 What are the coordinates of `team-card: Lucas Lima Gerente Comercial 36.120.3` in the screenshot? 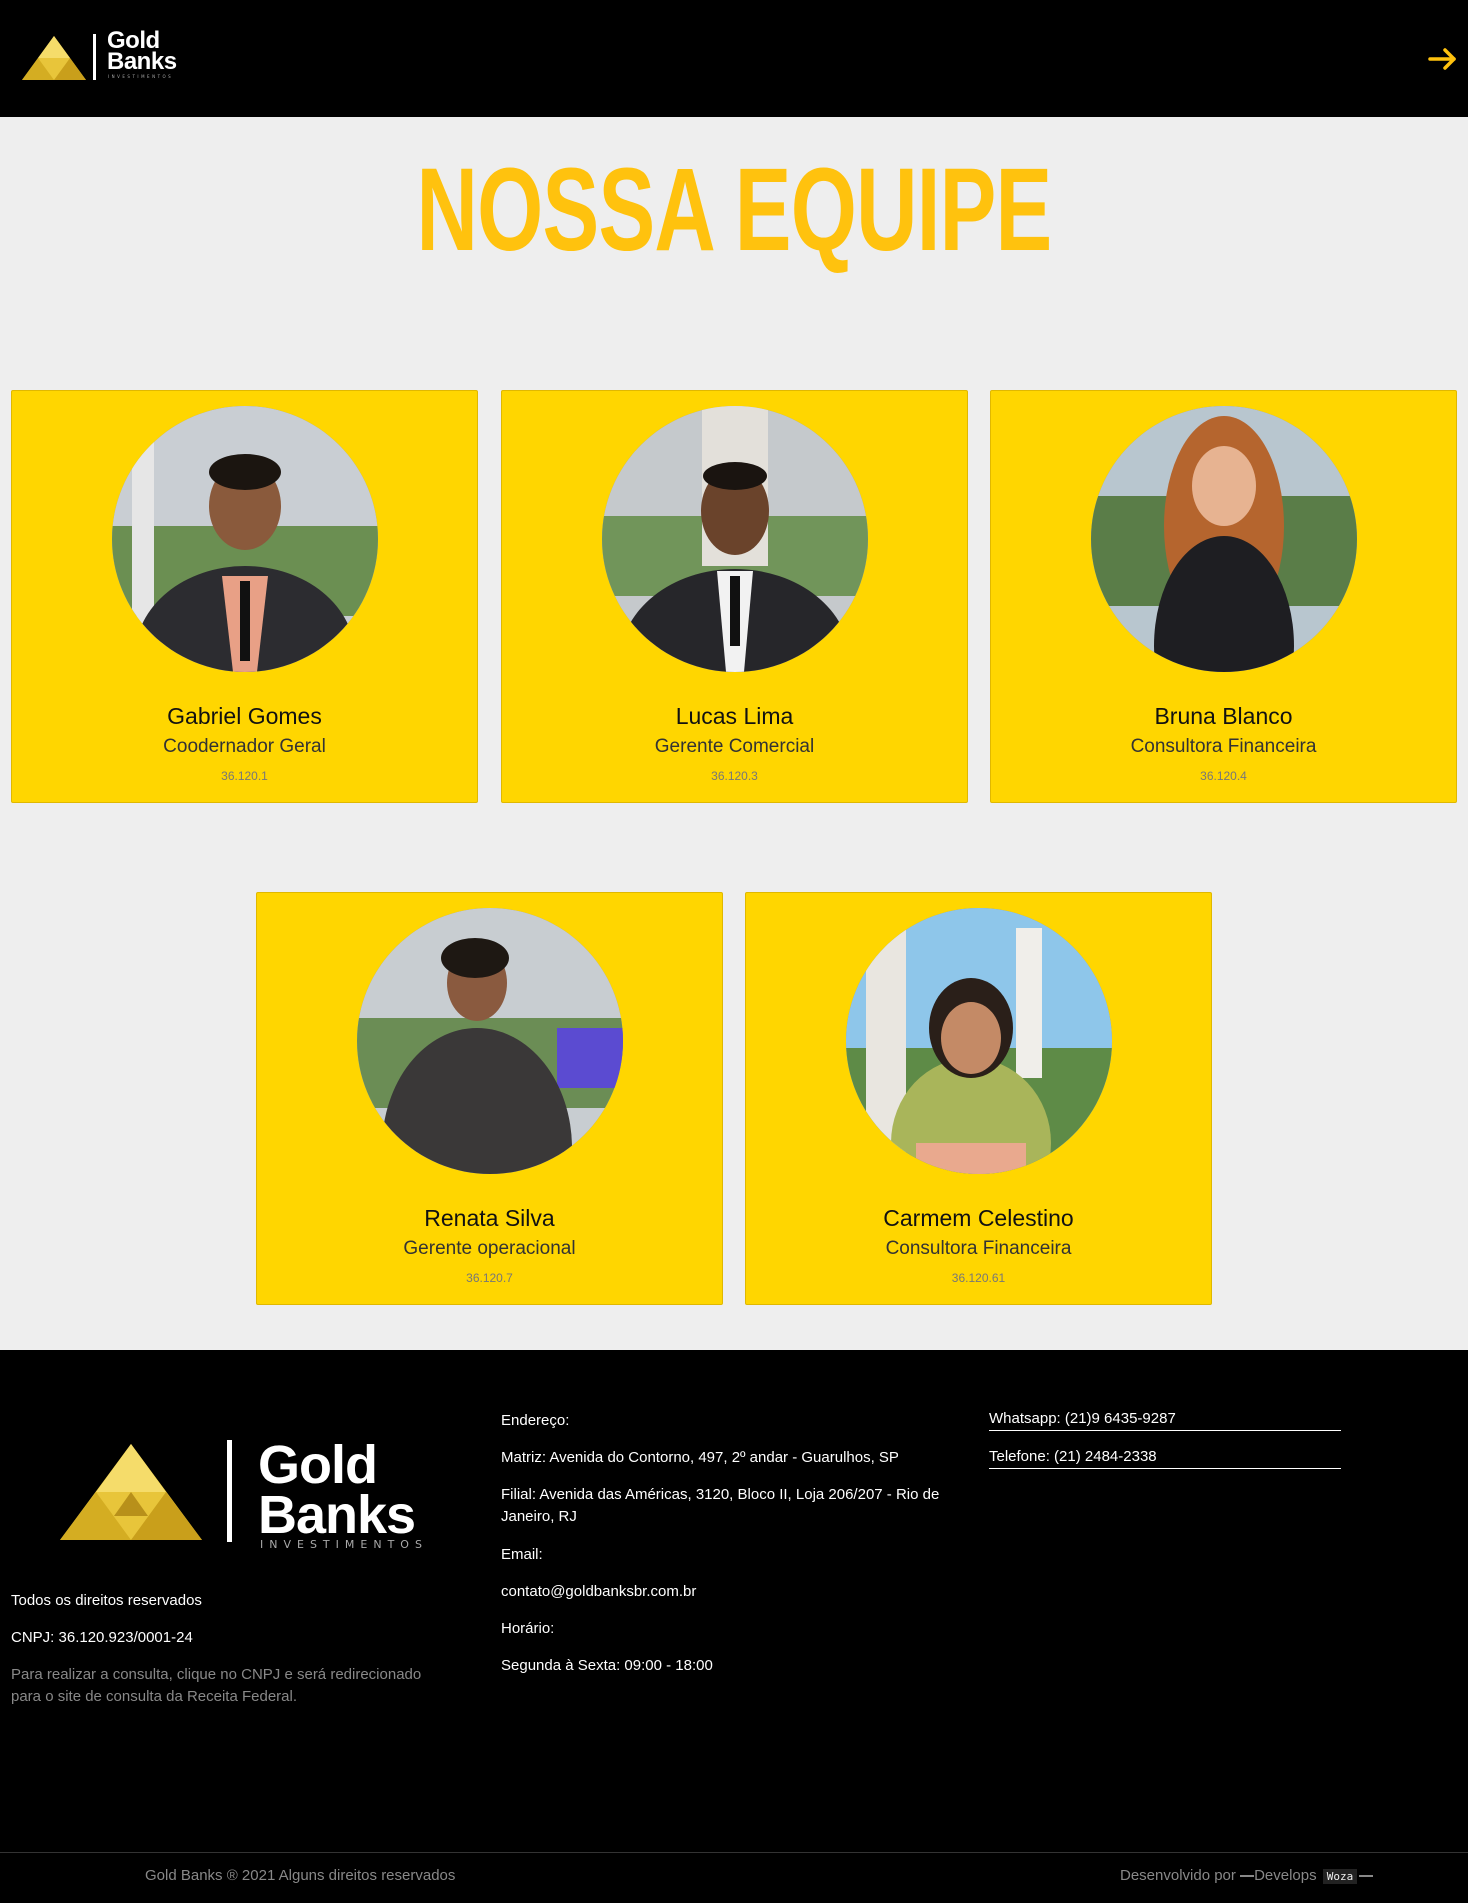 It's located at (734, 596).